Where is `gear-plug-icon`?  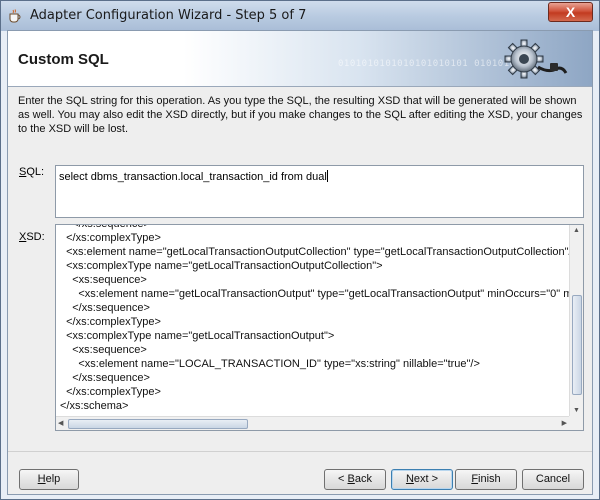
gear-plug-icon is located at coordinates (536, 59).